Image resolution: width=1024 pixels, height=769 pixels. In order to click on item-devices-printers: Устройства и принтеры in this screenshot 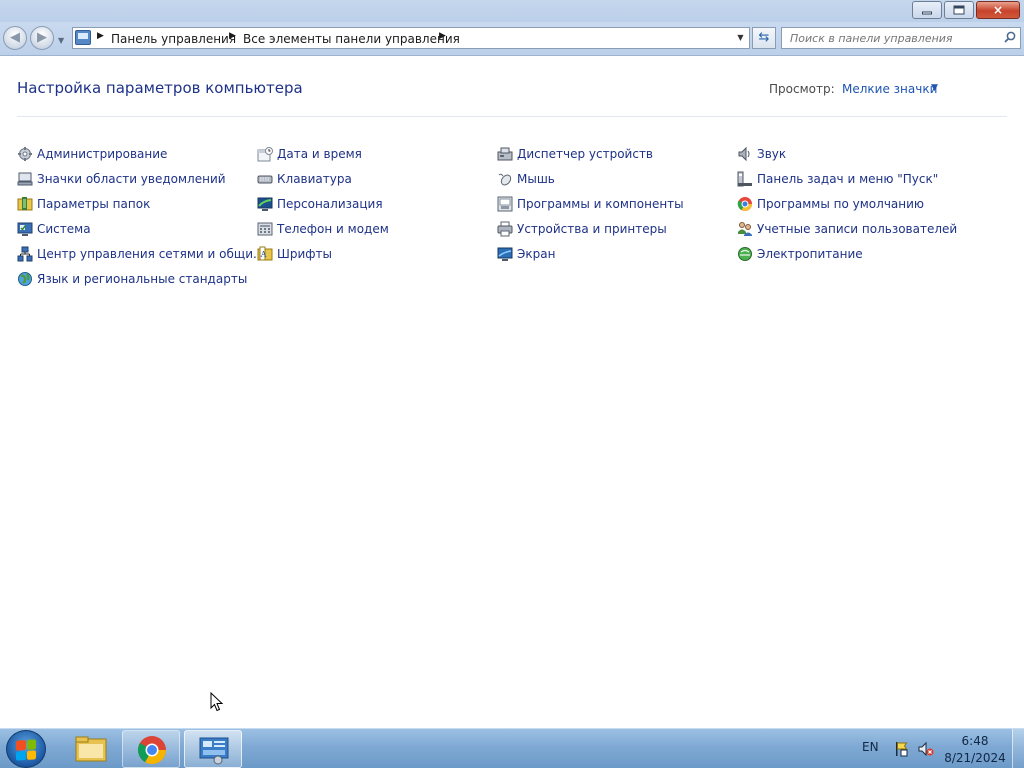, I will do `click(582, 229)`.